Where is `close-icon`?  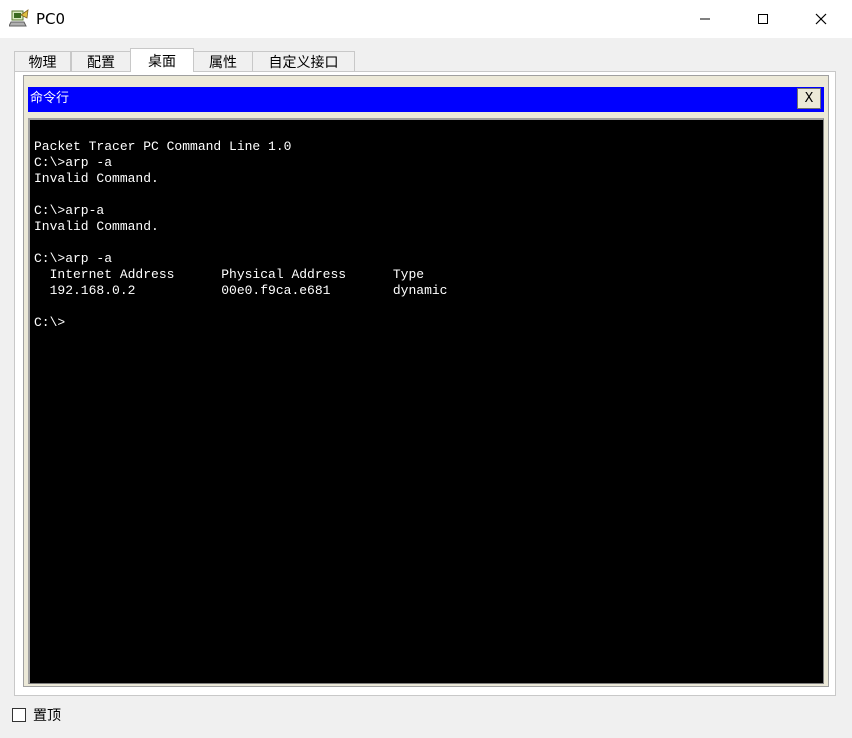 close-icon is located at coordinates (821, 19).